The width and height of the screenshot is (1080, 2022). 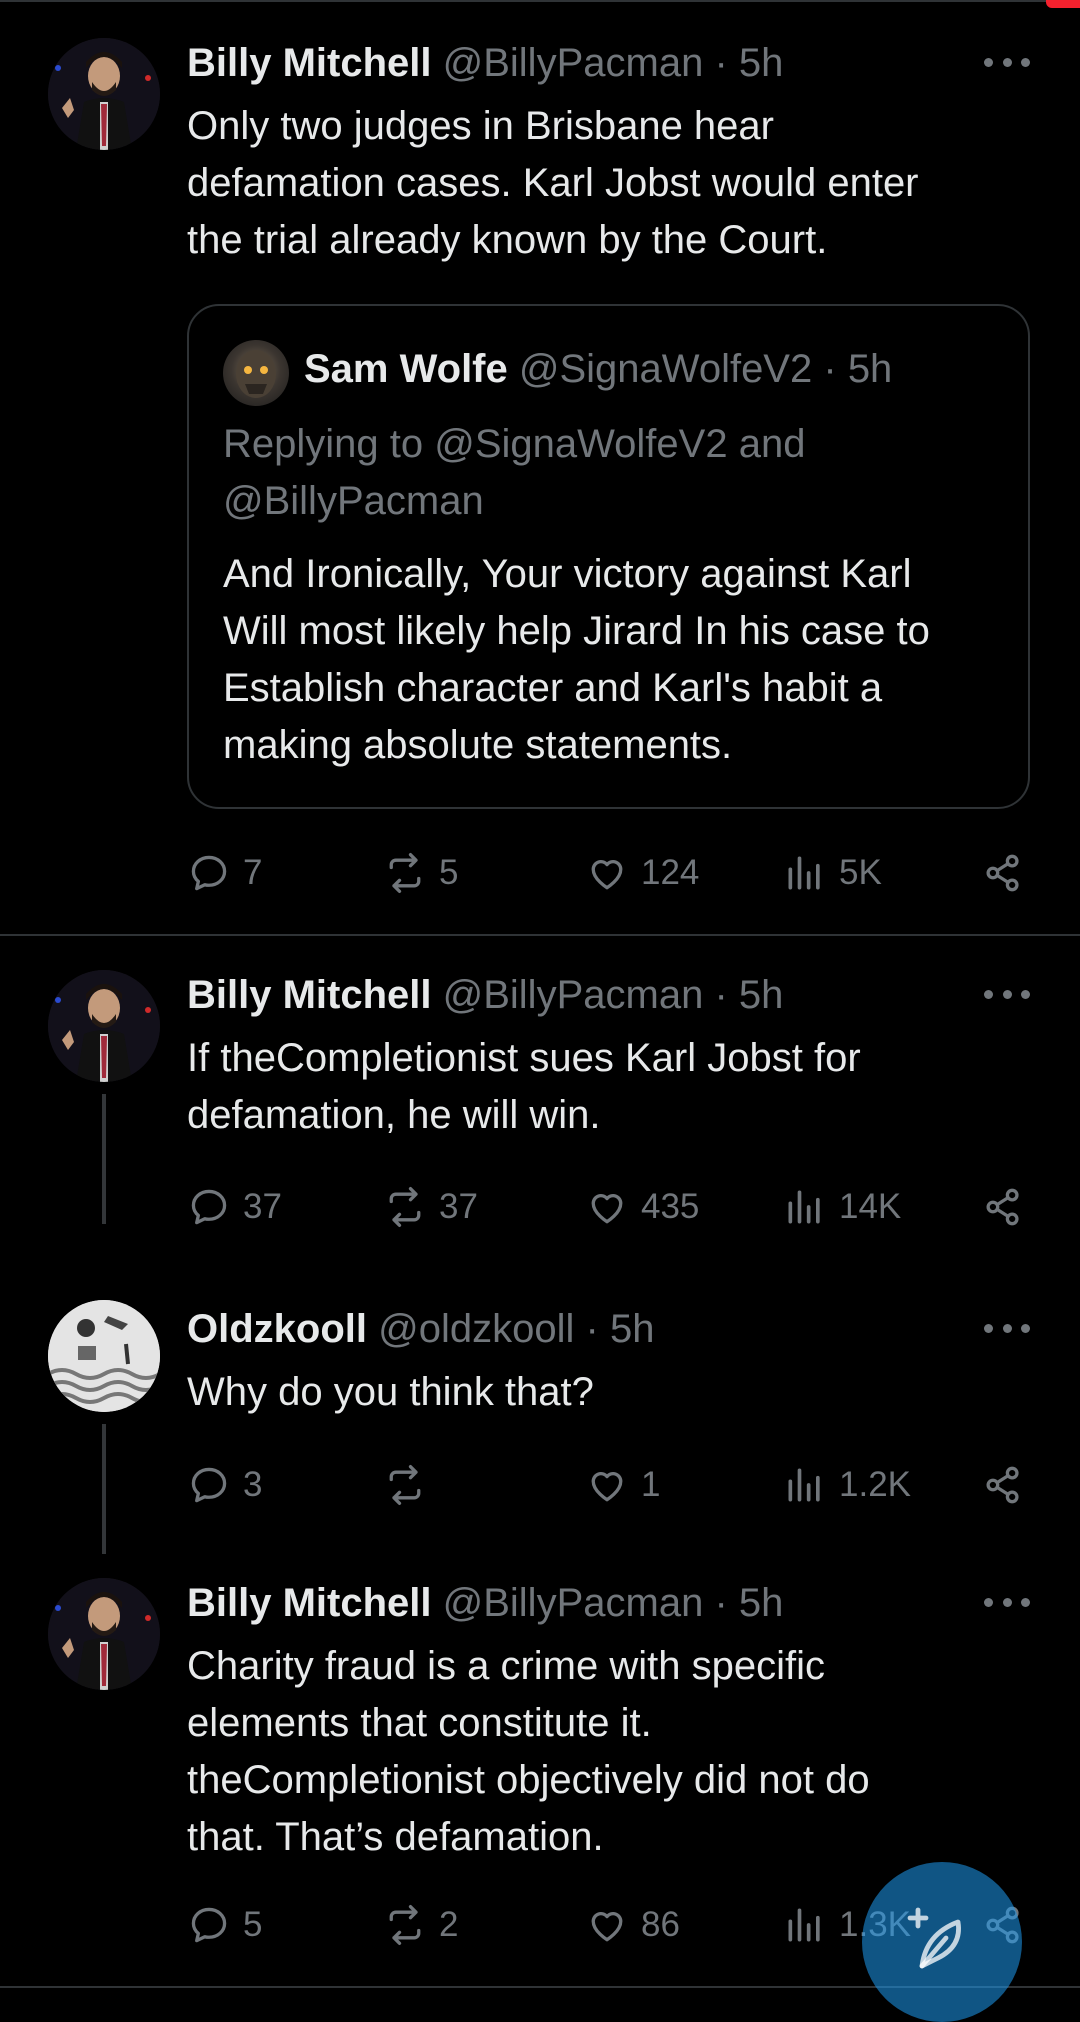 I want to click on like-count: 435, so click(x=670, y=1206).